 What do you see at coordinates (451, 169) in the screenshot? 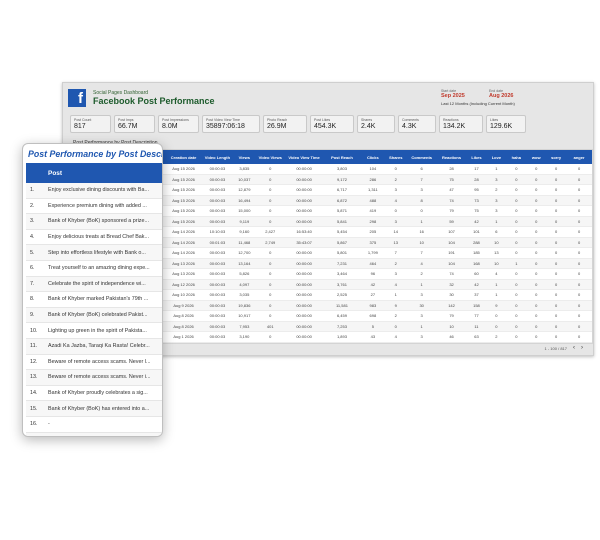
I see `table-cell: 28` at bounding box center [451, 169].